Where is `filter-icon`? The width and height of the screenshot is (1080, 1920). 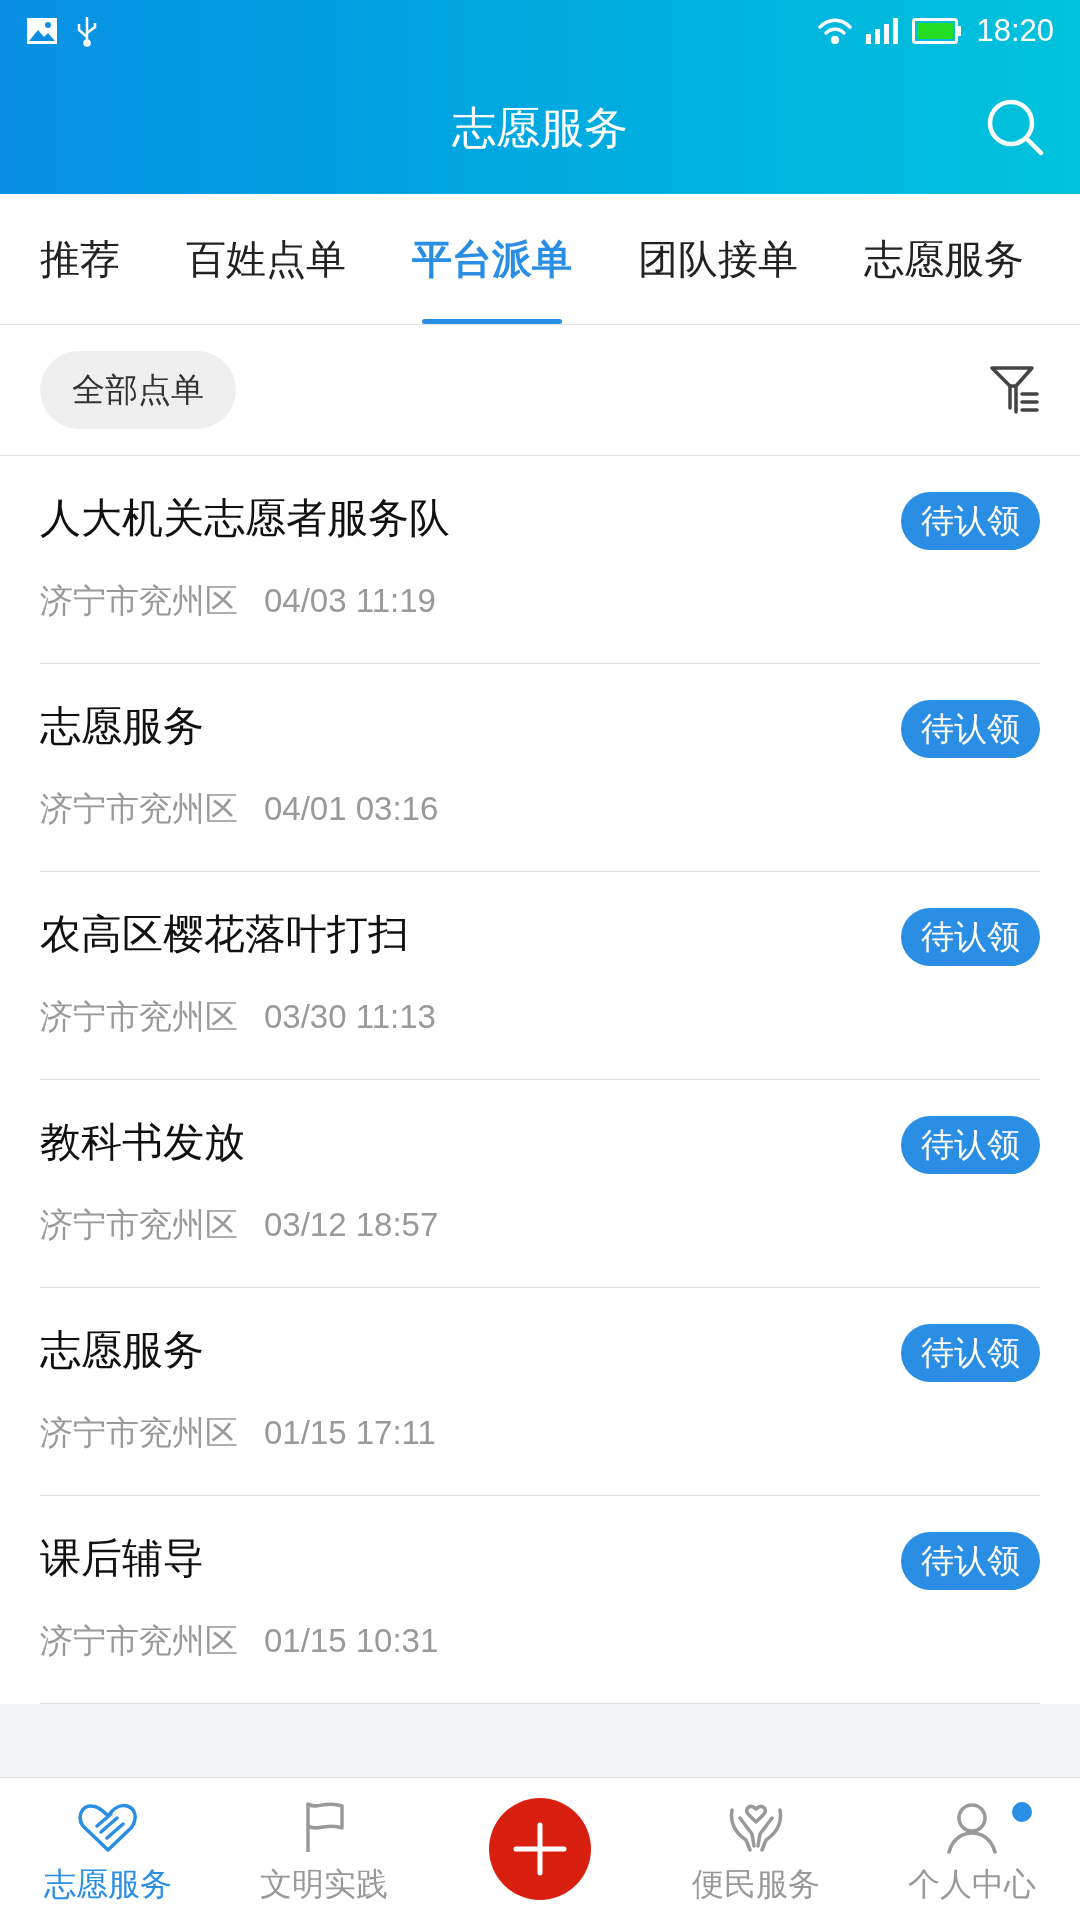
filter-icon is located at coordinates (1015, 390).